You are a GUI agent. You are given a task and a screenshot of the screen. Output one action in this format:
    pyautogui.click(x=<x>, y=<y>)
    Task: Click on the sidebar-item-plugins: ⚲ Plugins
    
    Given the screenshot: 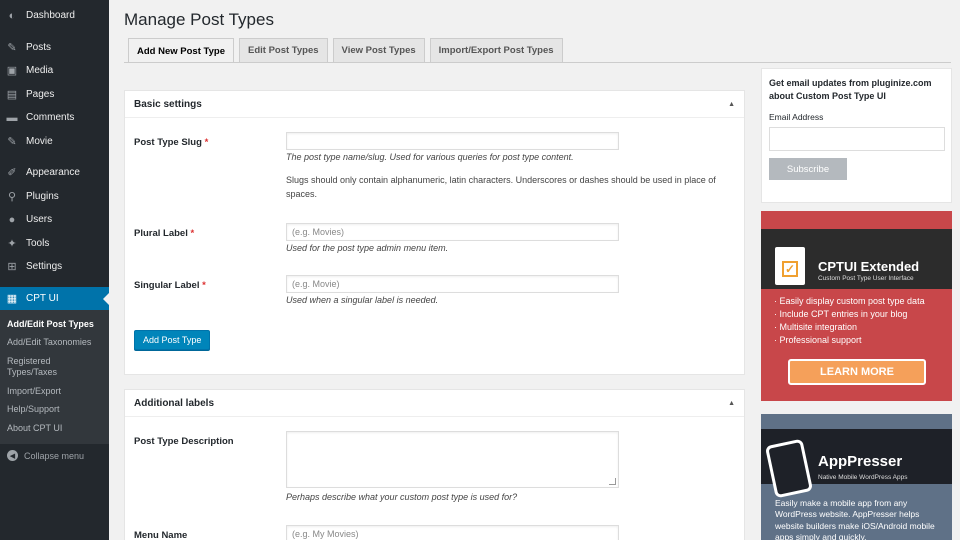 What is the action you would take?
    pyautogui.click(x=54, y=197)
    